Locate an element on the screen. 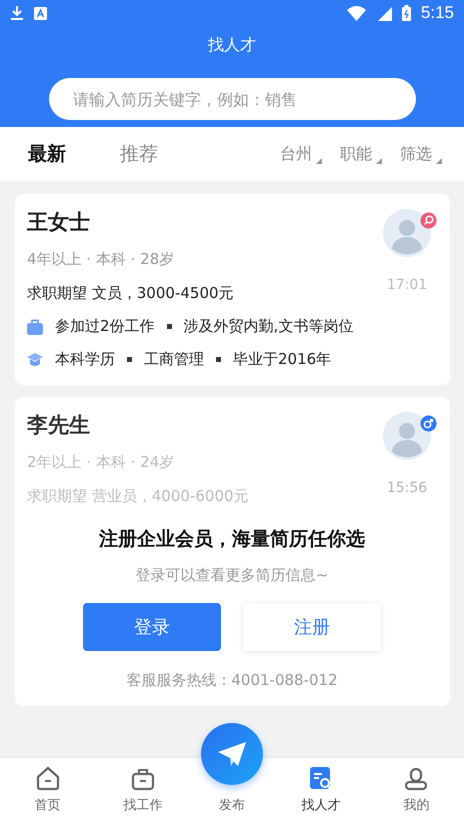  male-badge-icon is located at coordinates (428, 423).